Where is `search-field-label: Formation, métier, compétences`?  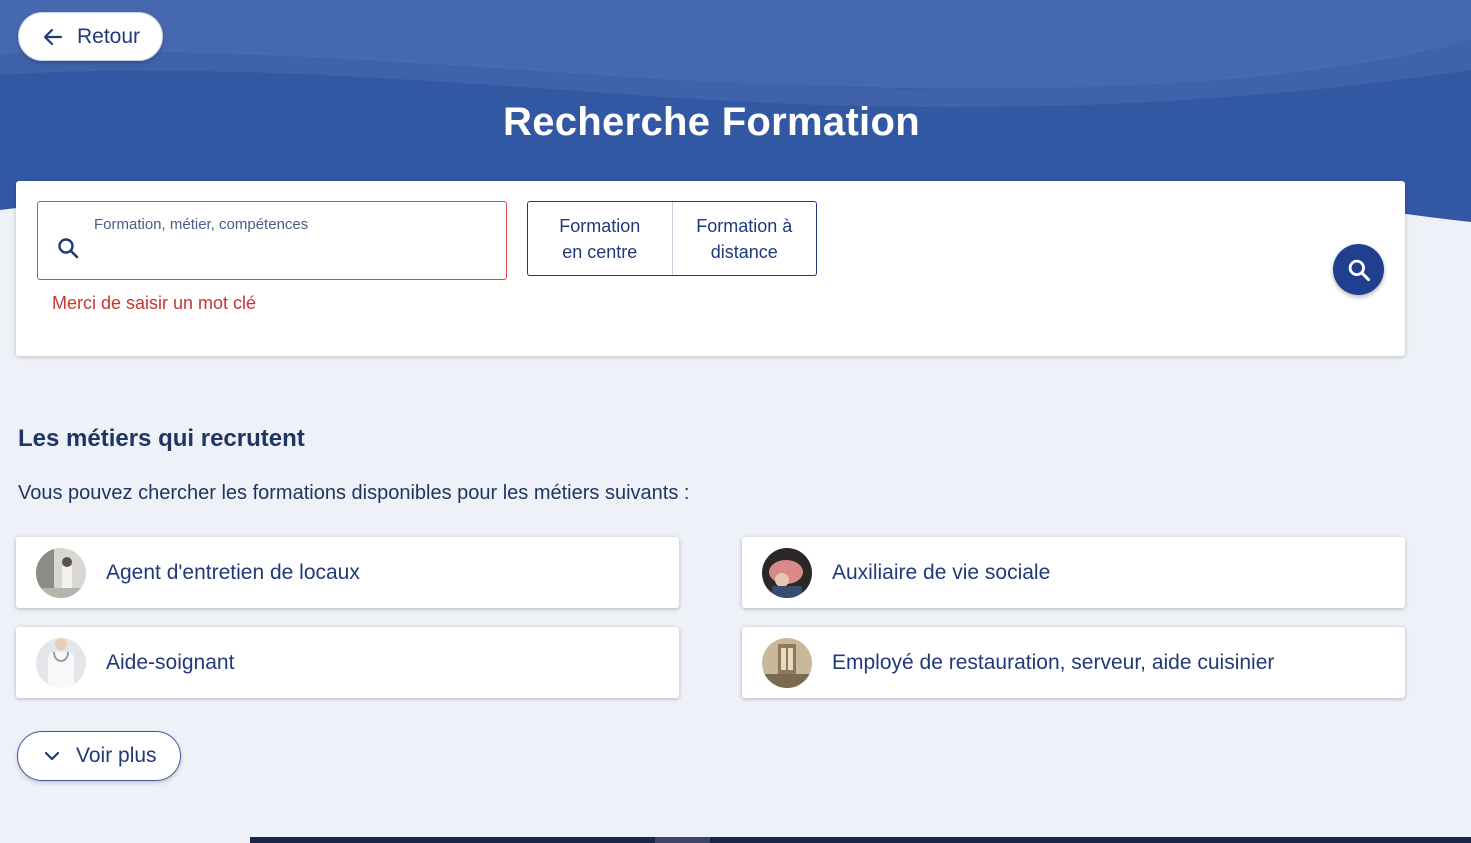
search-field-label: Formation, métier, compétences is located at coordinates (201, 224).